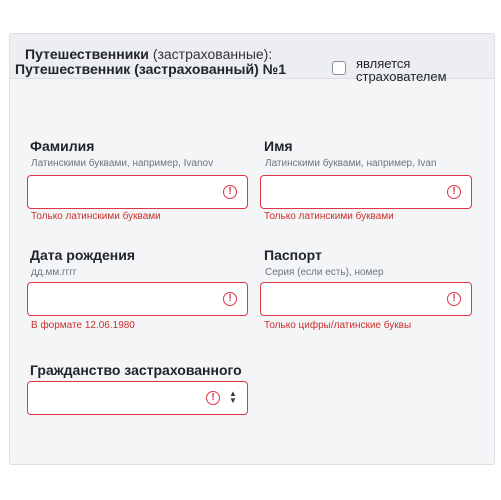  I want to click on is-insurer-label: является страхователем, so click(401, 70).